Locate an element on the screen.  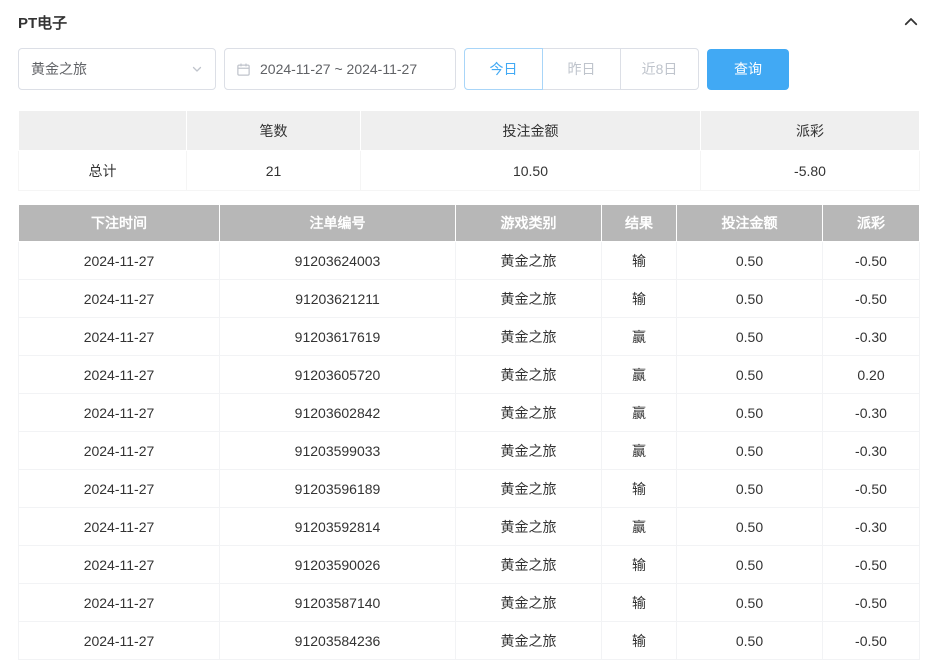
table-row: 2024-11-27 91203599033 黄金之旅赢 0.50 -0.30 is located at coordinates (469, 450).